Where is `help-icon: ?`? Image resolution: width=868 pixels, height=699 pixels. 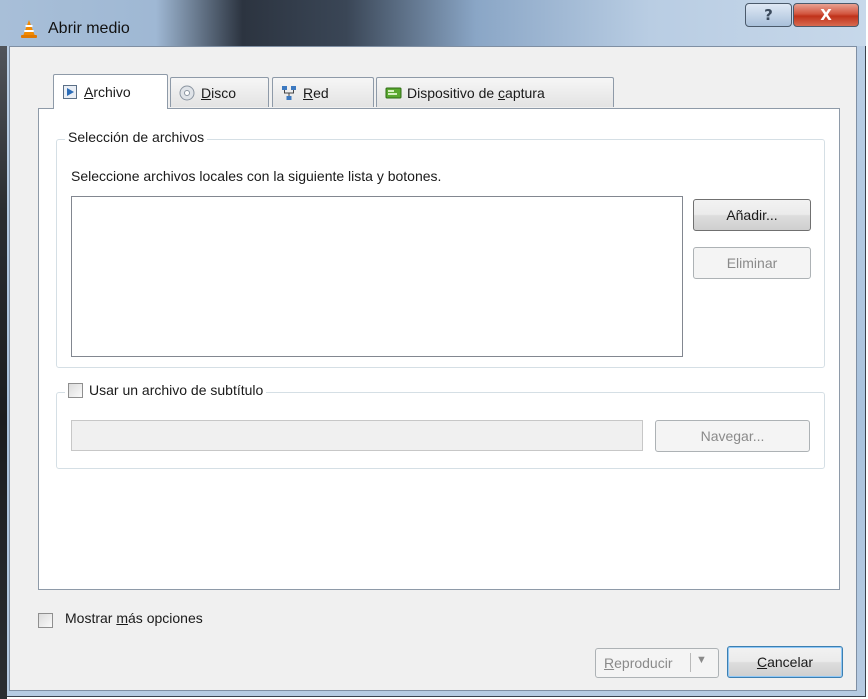 help-icon: ? is located at coordinates (768, 15).